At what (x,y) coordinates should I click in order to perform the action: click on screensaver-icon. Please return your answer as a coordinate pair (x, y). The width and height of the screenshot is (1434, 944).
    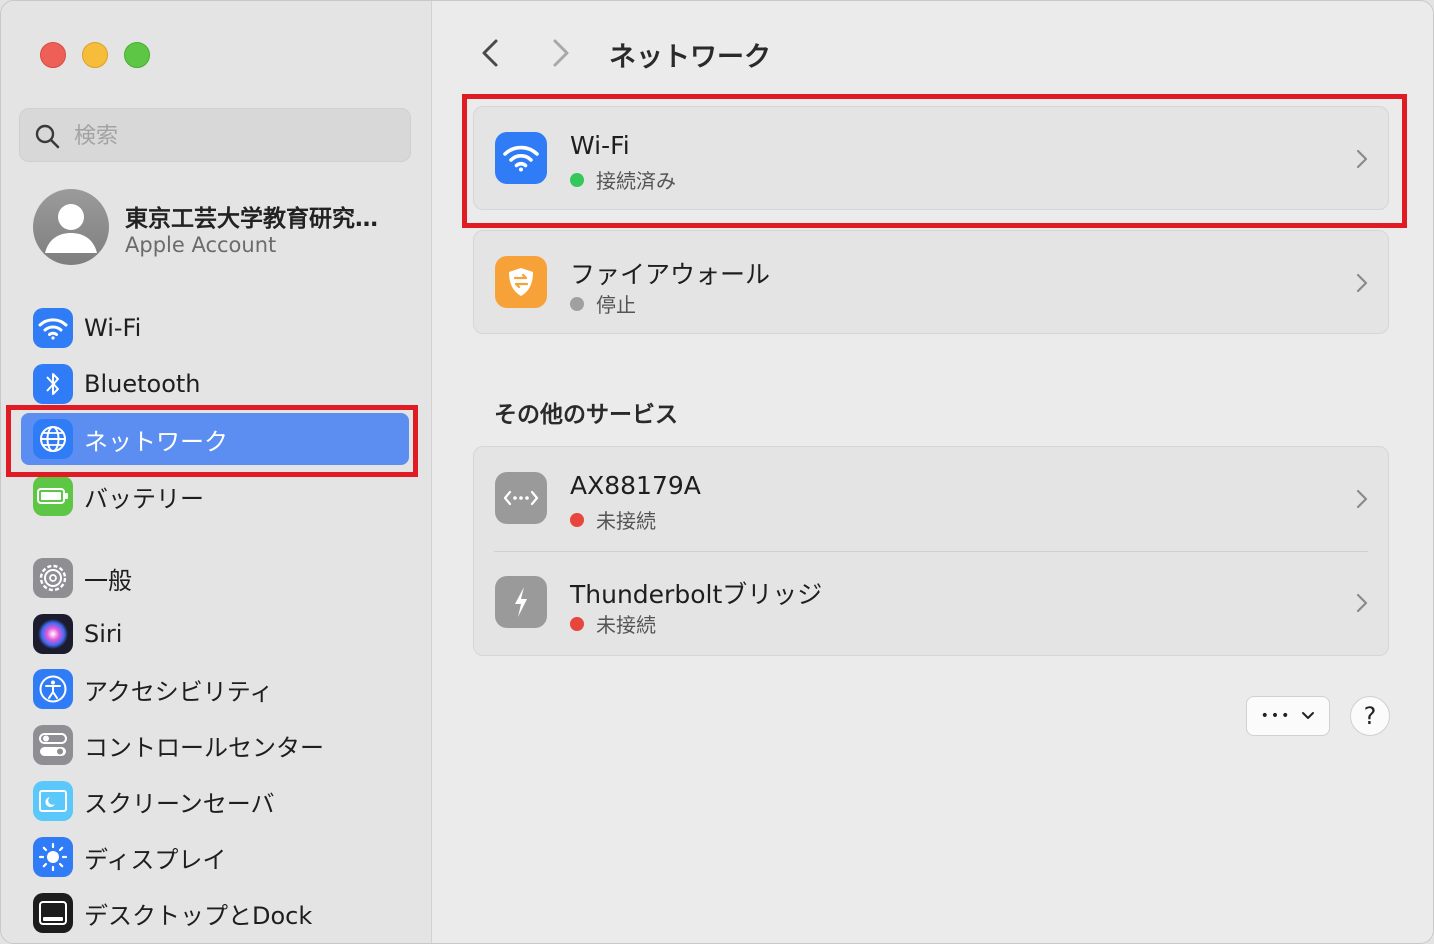
    Looking at the image, I should click on (53, 801).